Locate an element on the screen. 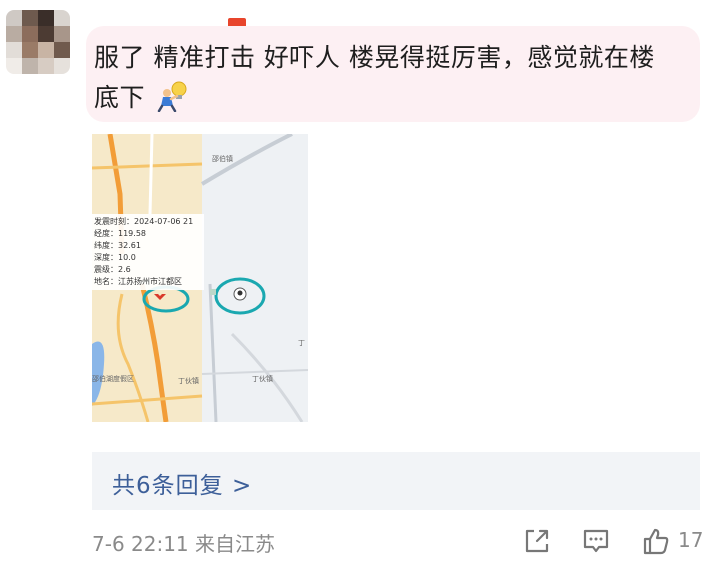 The width and height of the screenshot is (720, 564). view-replies-link: 共6条回复 > is located at coordinates (182, 483).